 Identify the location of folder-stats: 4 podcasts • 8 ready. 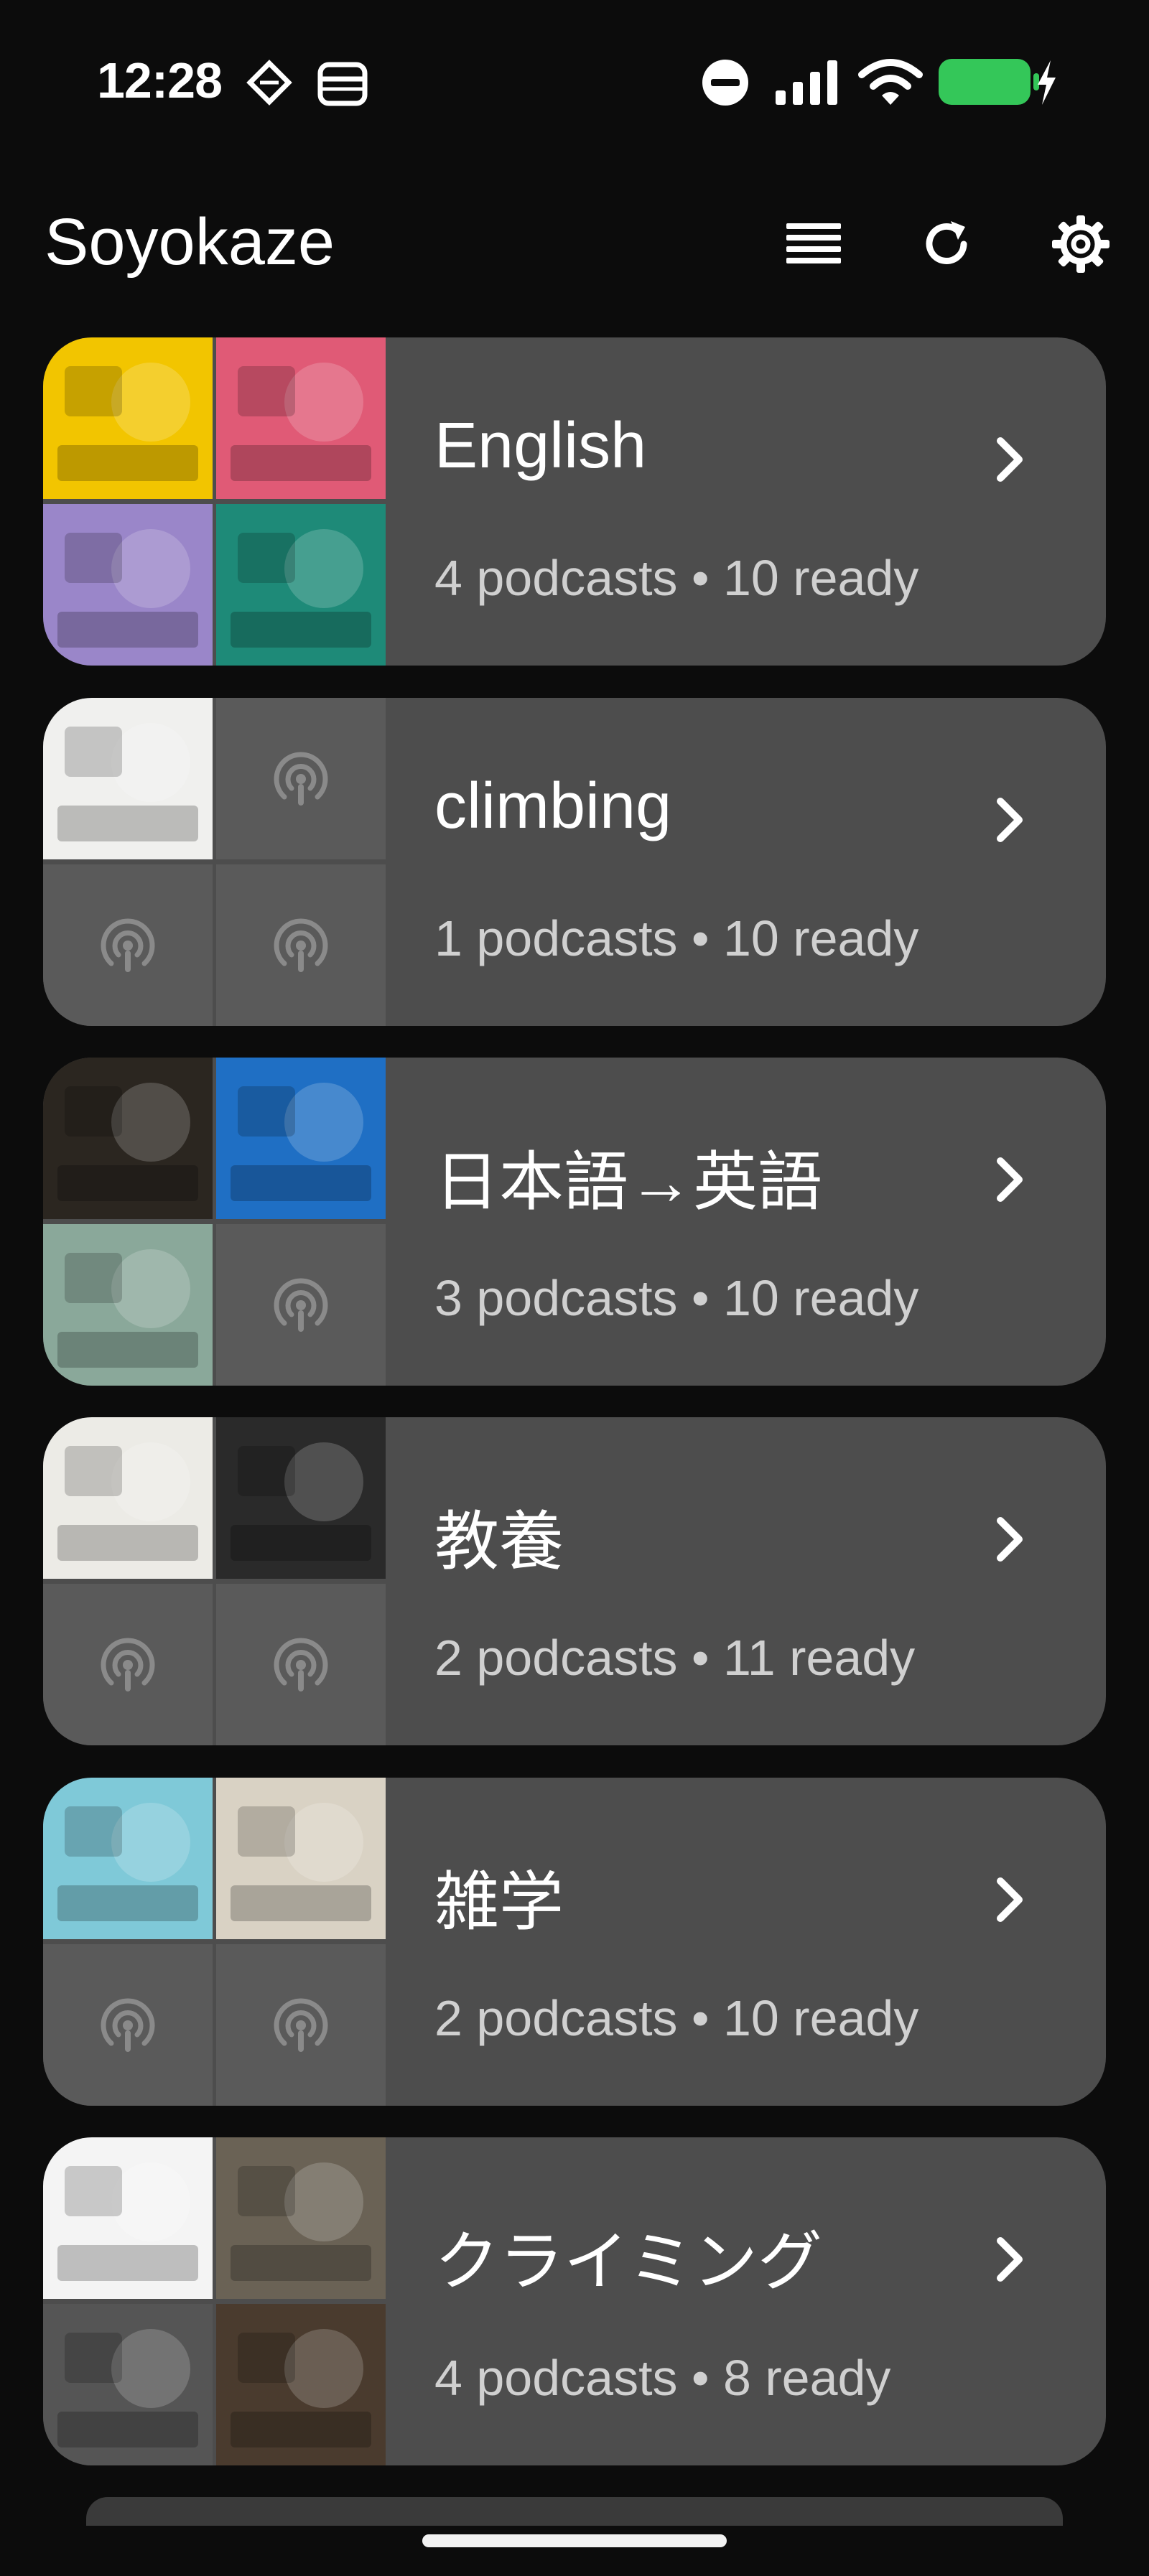
(662, 2378).